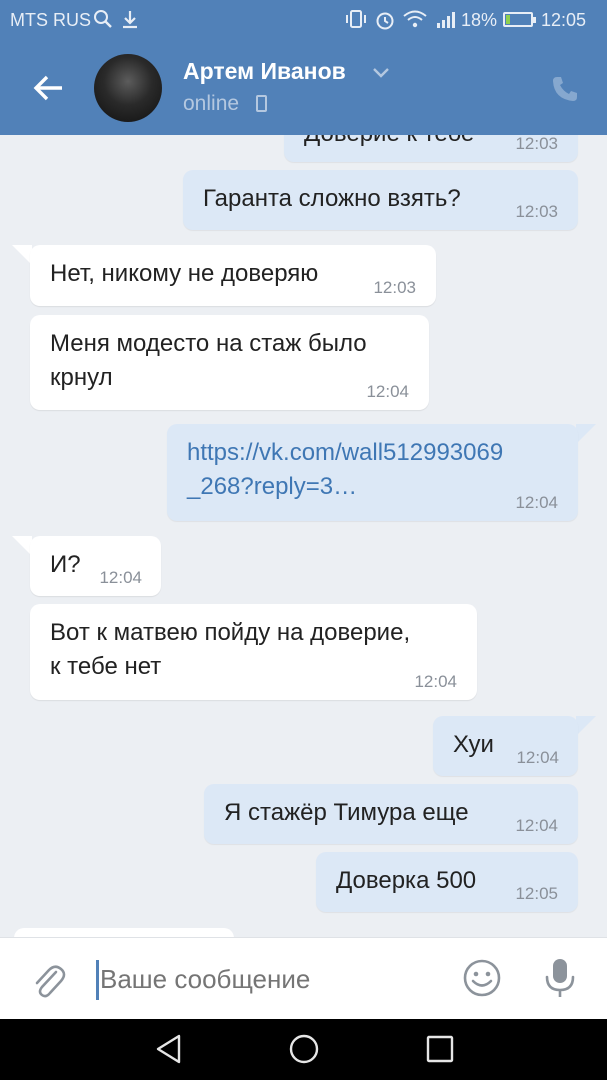  I want to click on system-navigation-bar, so click(303, 1049).